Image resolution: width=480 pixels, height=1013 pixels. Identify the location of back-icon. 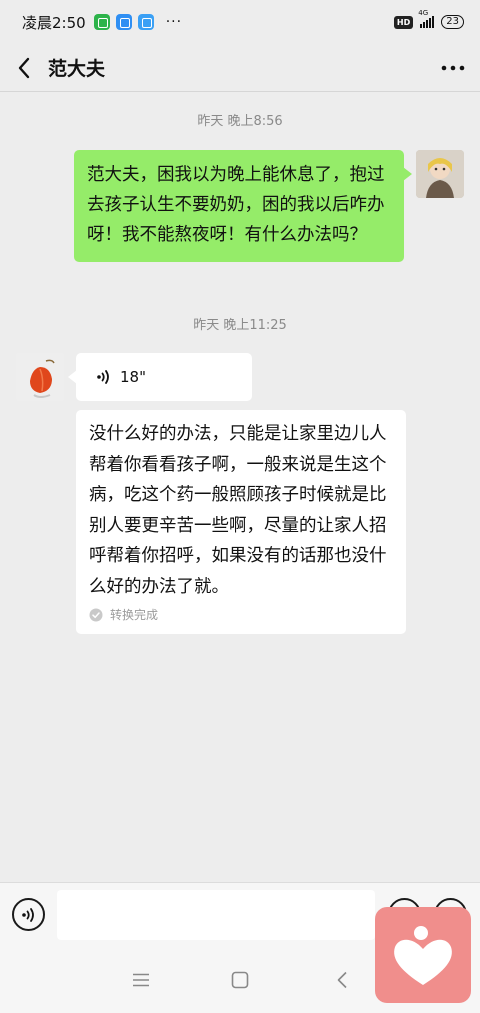
(24, 68).